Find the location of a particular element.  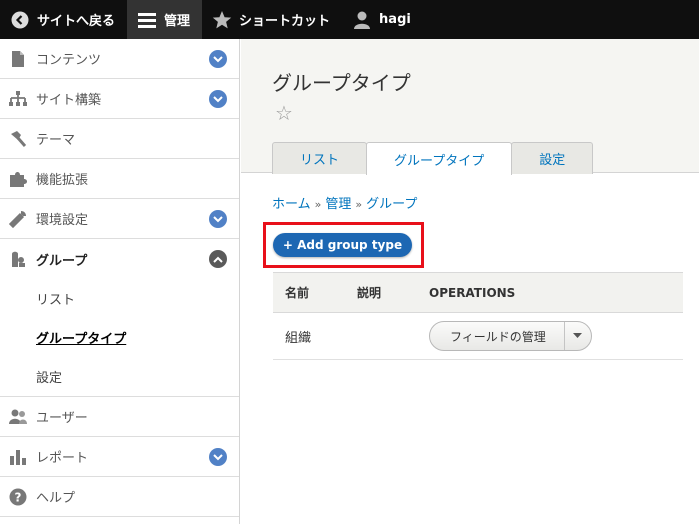

sidebar-subitem-list: リスト is located at coordinates (119, 298).